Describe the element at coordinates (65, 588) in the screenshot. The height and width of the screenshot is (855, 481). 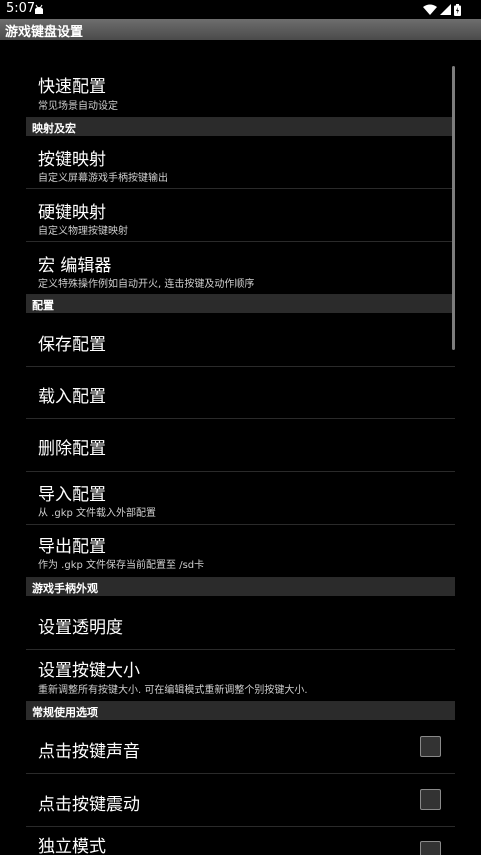
I see `category-title: 游戏手柄外观` at that location.